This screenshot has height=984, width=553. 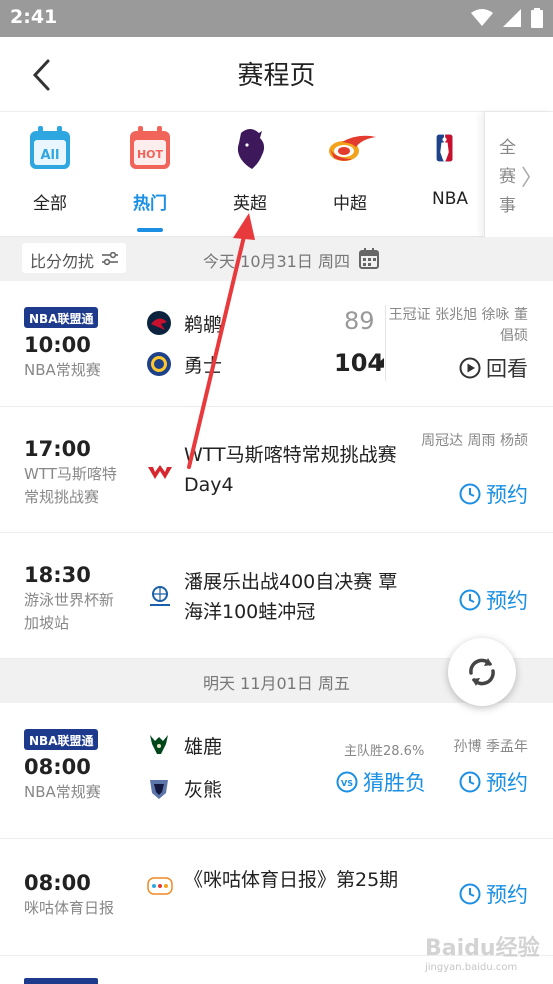 I want to click on status-bar: 2:41, so click(x=276, y=18).